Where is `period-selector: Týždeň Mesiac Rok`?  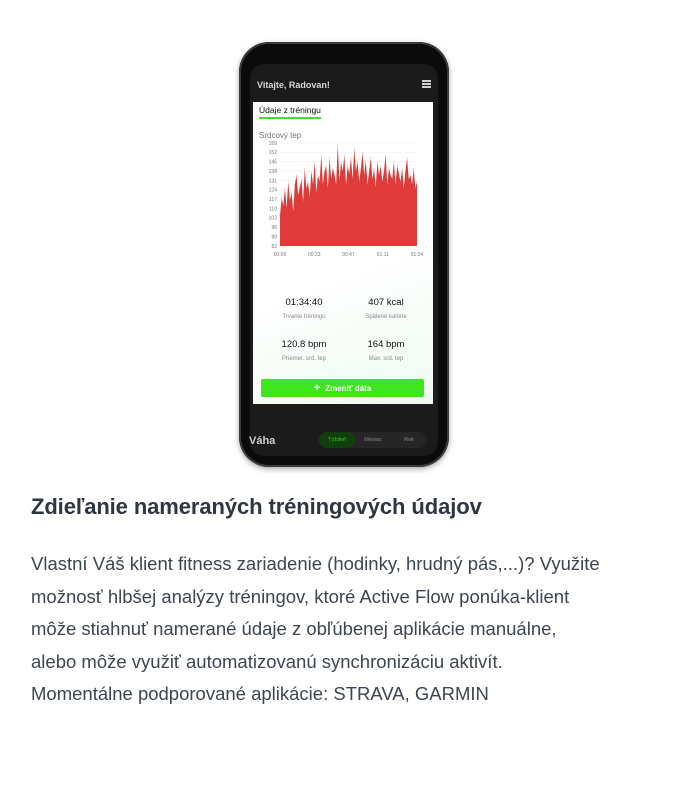 period-selector: Týždeň Mesiac Rok is located at coordinates (373, 440).